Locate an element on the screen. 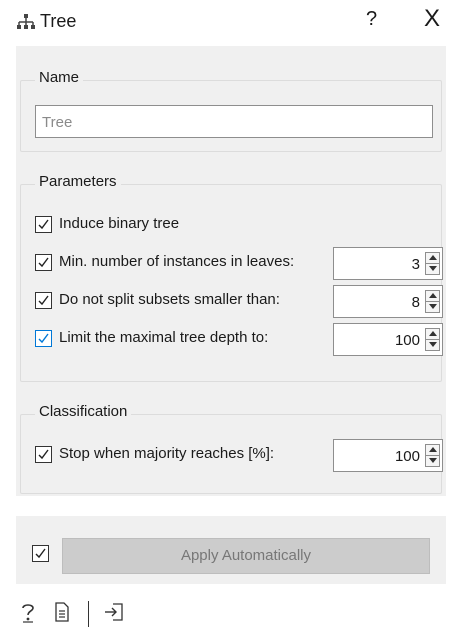 The height and width of the screenshot is (642, 464). max-depth-spinbox: 100 is located at coordinates (388, 339).